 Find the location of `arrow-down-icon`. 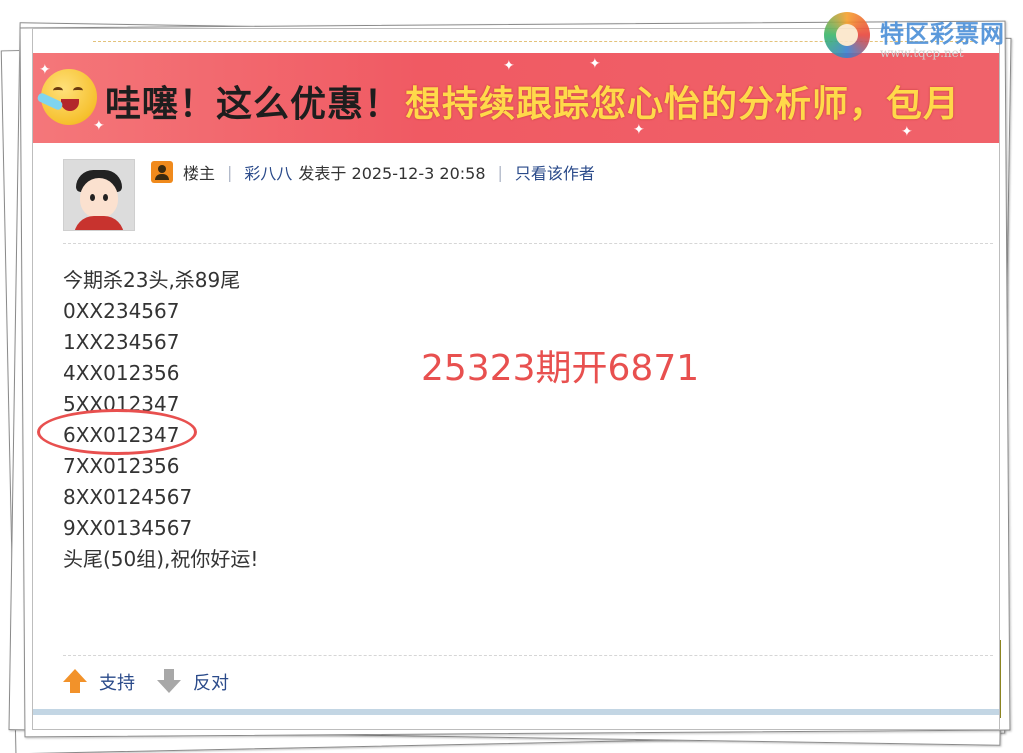

arrow-down-icon is located at coordinates (169, 682).